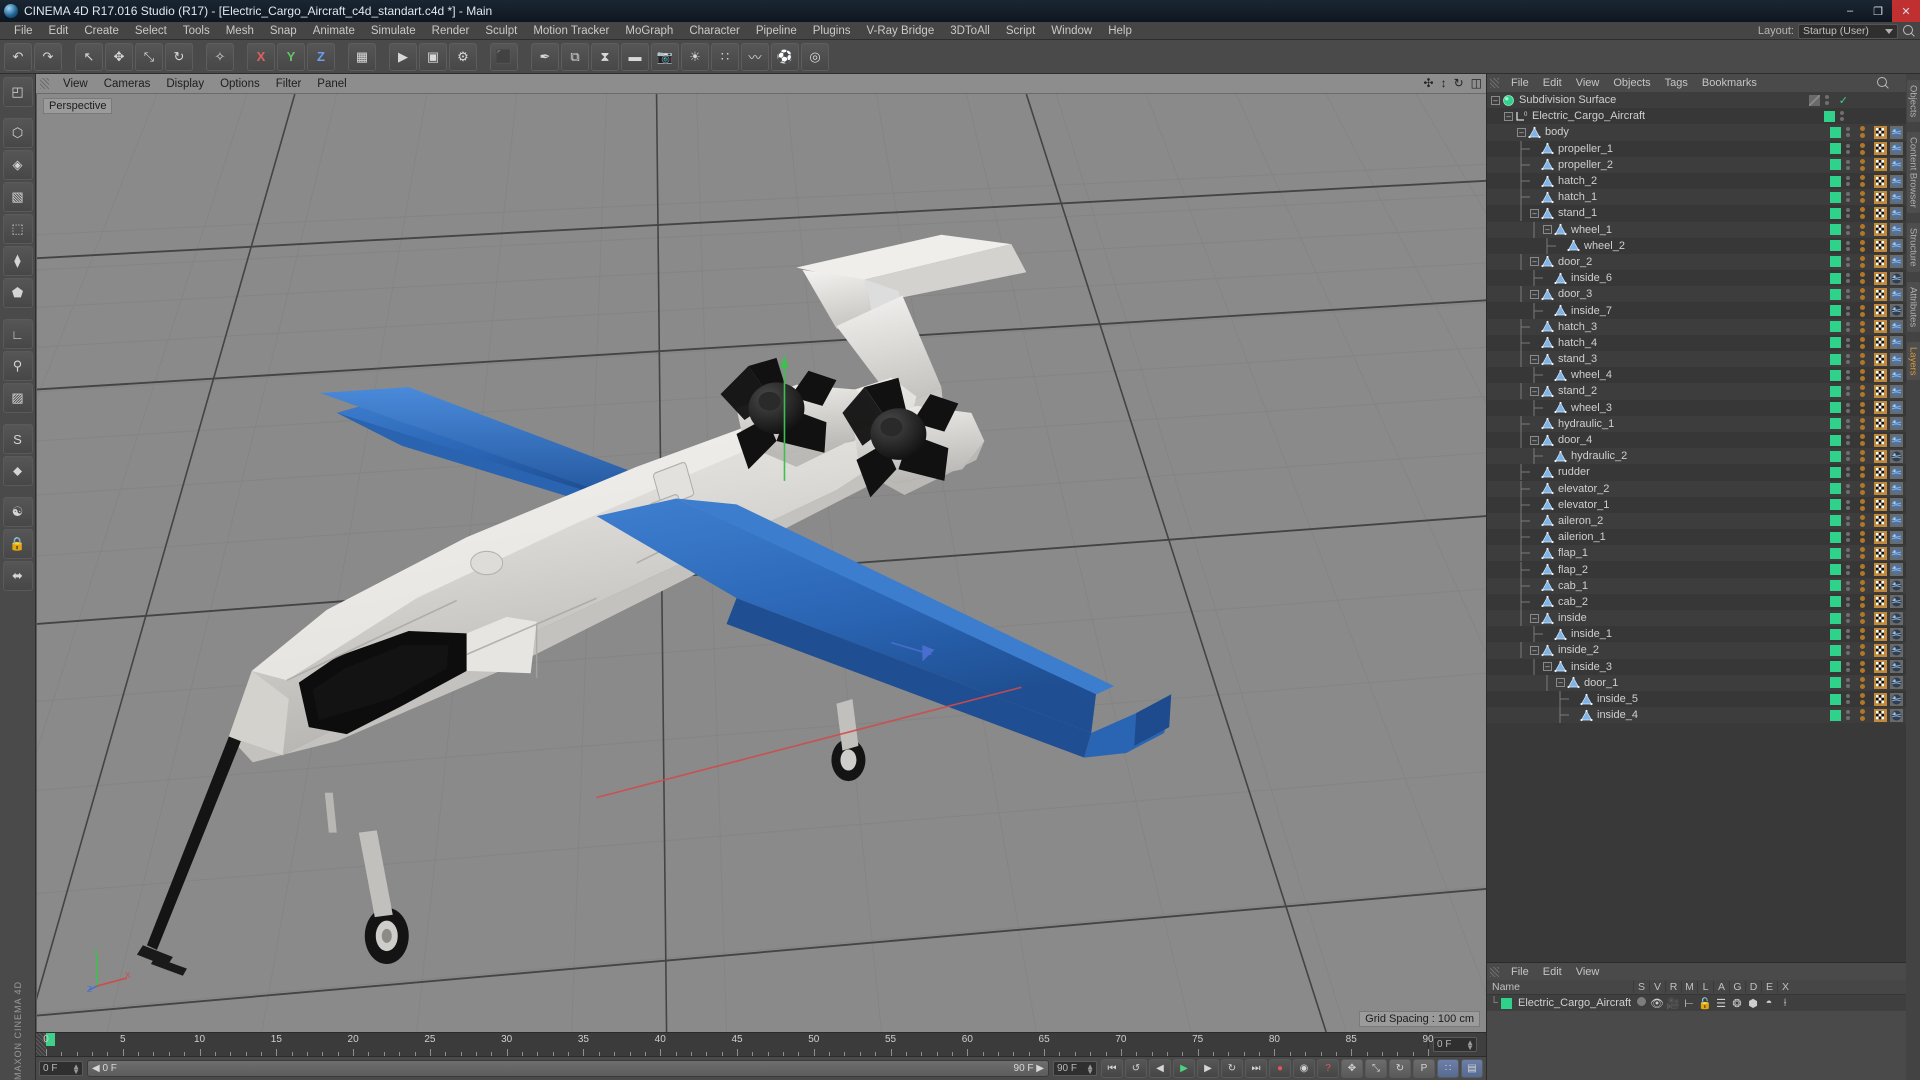 The image size is (1920, 1080). Describe the element at coordinates (1696, 1003) in the screenshot. I see `layer-row: └ Electric_Cargo_Aircraft 👁 🎥 ⊢ 🔓 ☰ ❂ ⬢ ◓ ⟊` at that location.